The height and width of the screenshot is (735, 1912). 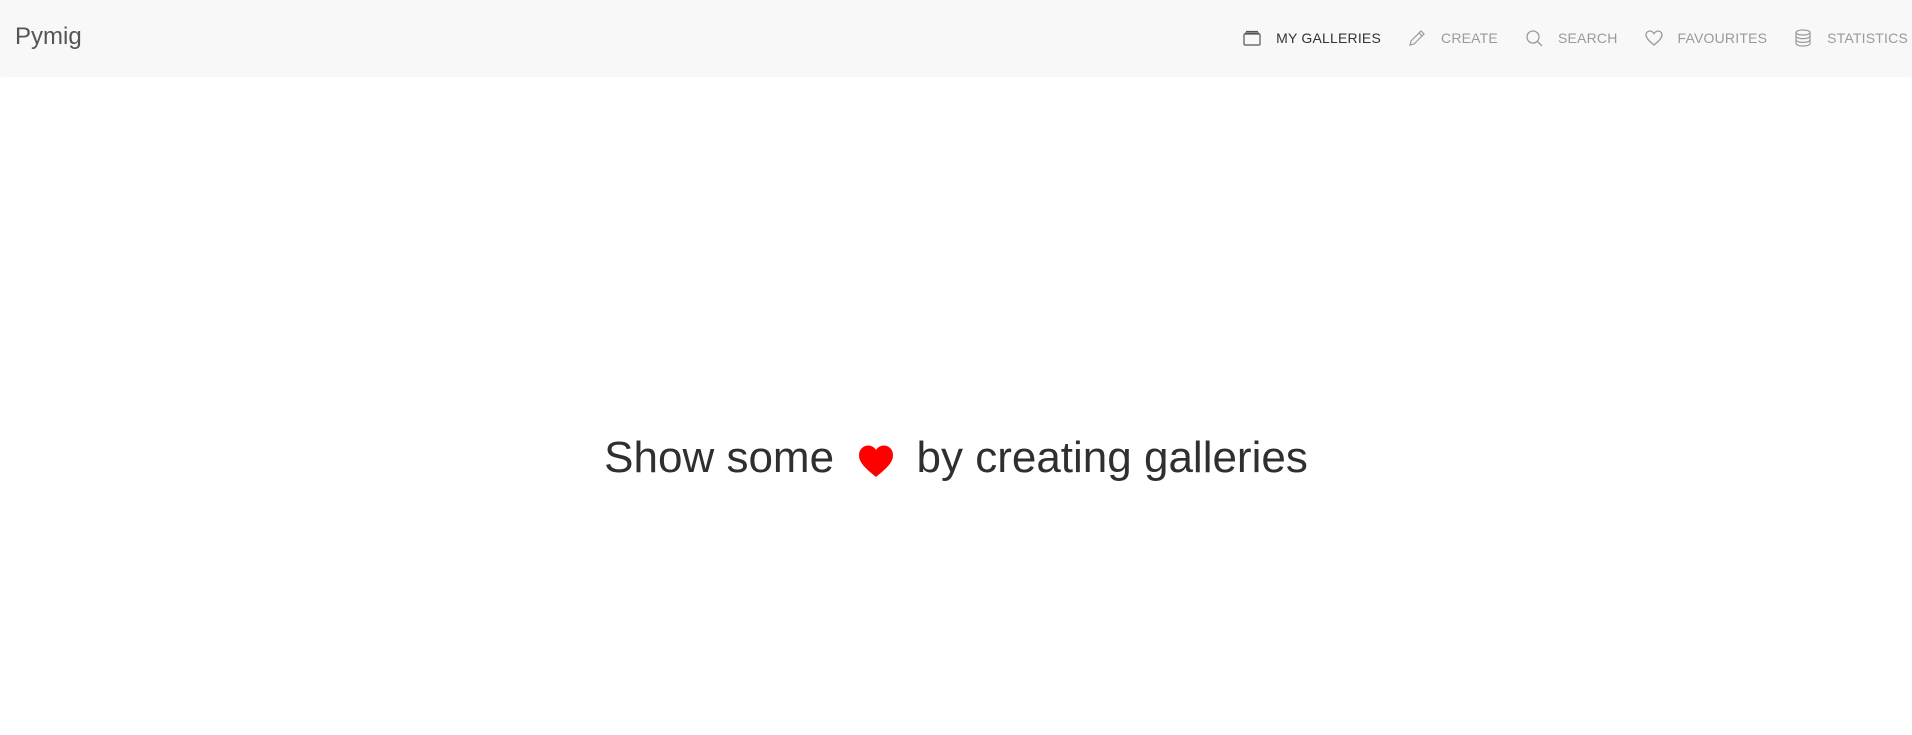 What do you see at coordinates (876, 461) in the screenshot?
I see `heart-icon` at bounding box center [876, 461].